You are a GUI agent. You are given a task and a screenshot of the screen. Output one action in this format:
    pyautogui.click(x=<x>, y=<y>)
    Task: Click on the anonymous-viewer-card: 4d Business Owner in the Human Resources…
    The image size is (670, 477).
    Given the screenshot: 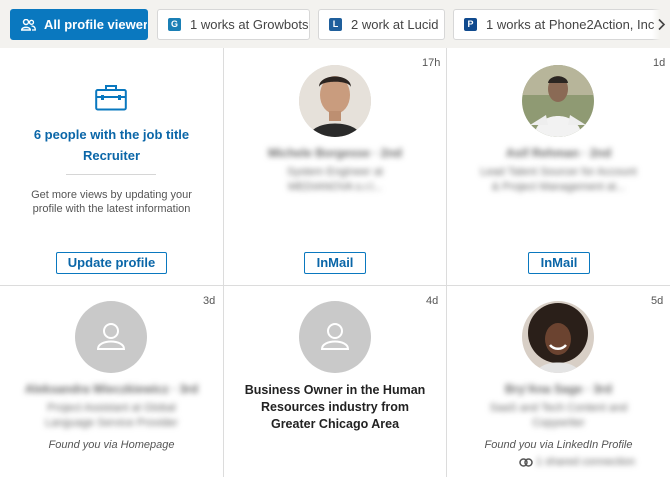 What is the action you would take?
    pyautogui.click(x=335, y=381)
    